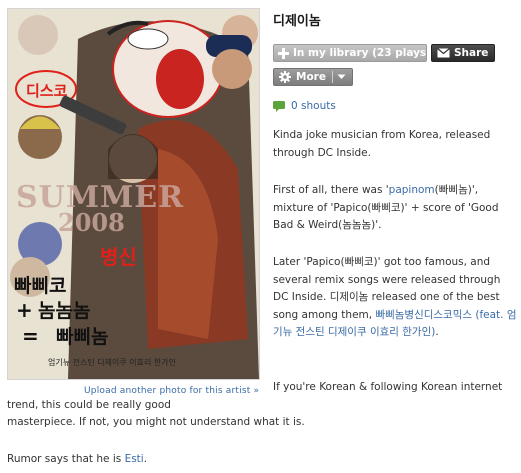 The height and width of the screenshot is (473, 521). I want to click on bio-paragraph-4-line-2: trend, this could be really good, so click(89, 405).